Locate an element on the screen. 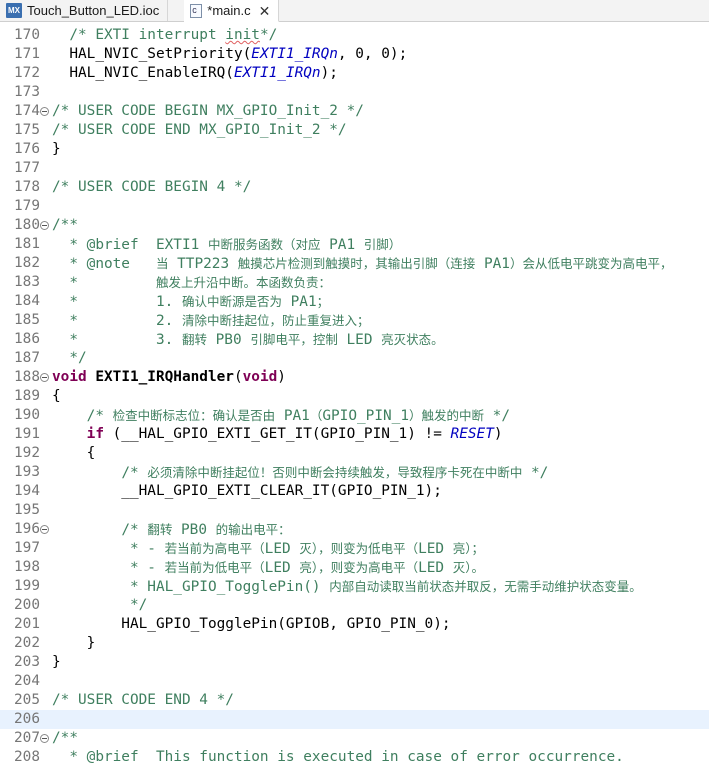  line-number: 190 is located at coordinates (27, 415).